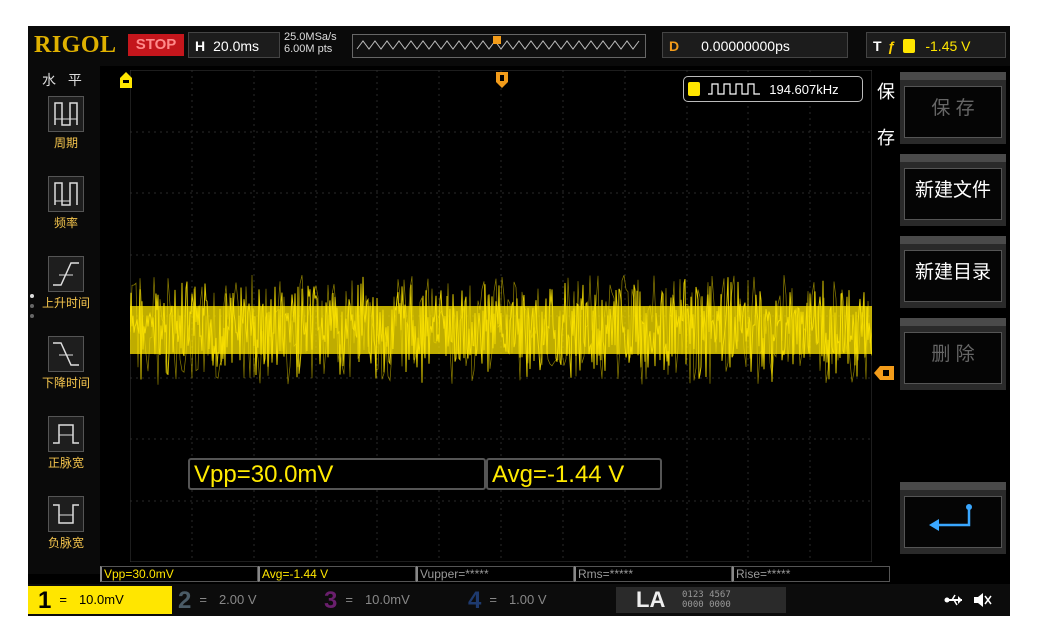  I want to click on rise-time-icon, so click(66, 274).